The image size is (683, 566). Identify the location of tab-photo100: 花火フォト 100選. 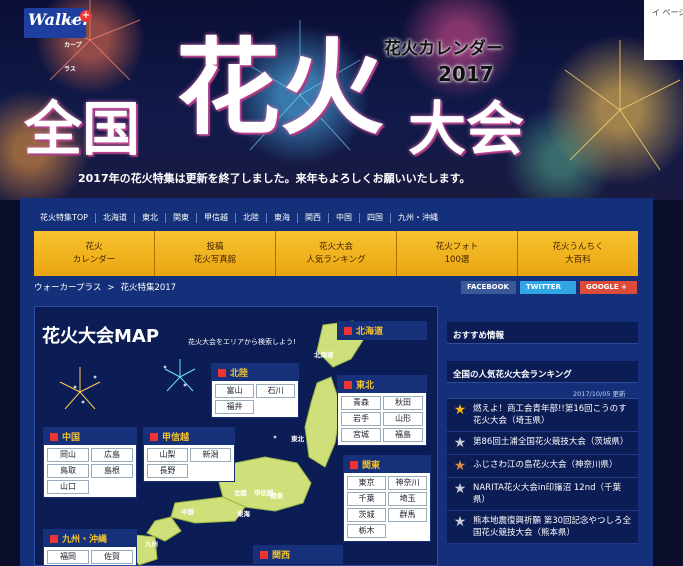
(457, 253).